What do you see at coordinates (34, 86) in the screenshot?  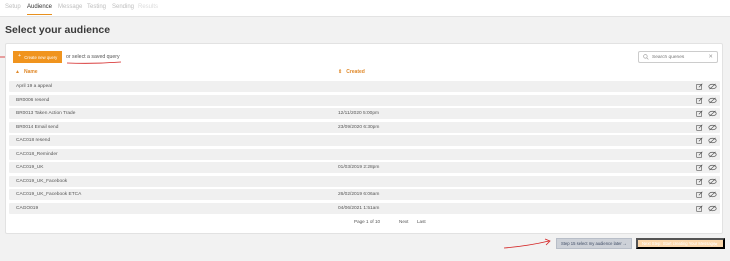 I see `row-name: April 19 a appeal` at bounding box center [34, 86].